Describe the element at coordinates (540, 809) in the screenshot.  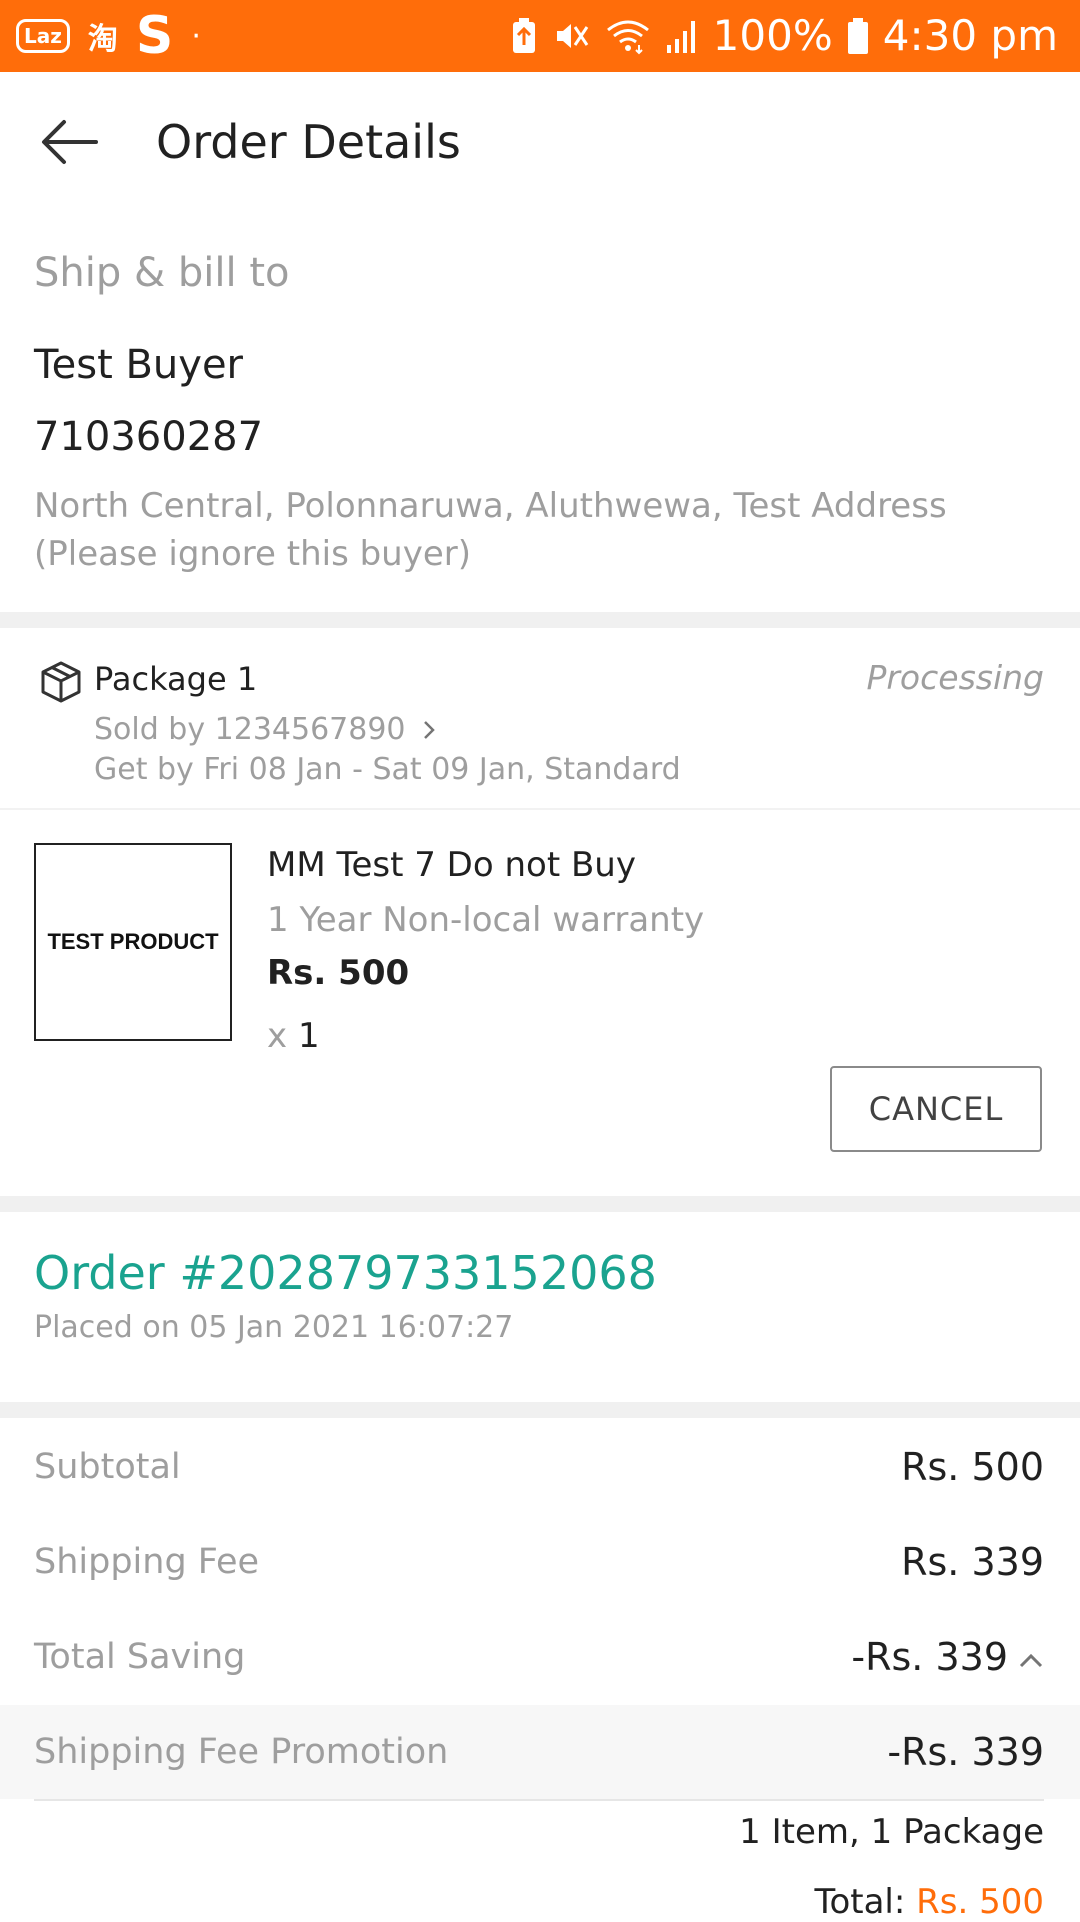
I see `package-divider` at that location.